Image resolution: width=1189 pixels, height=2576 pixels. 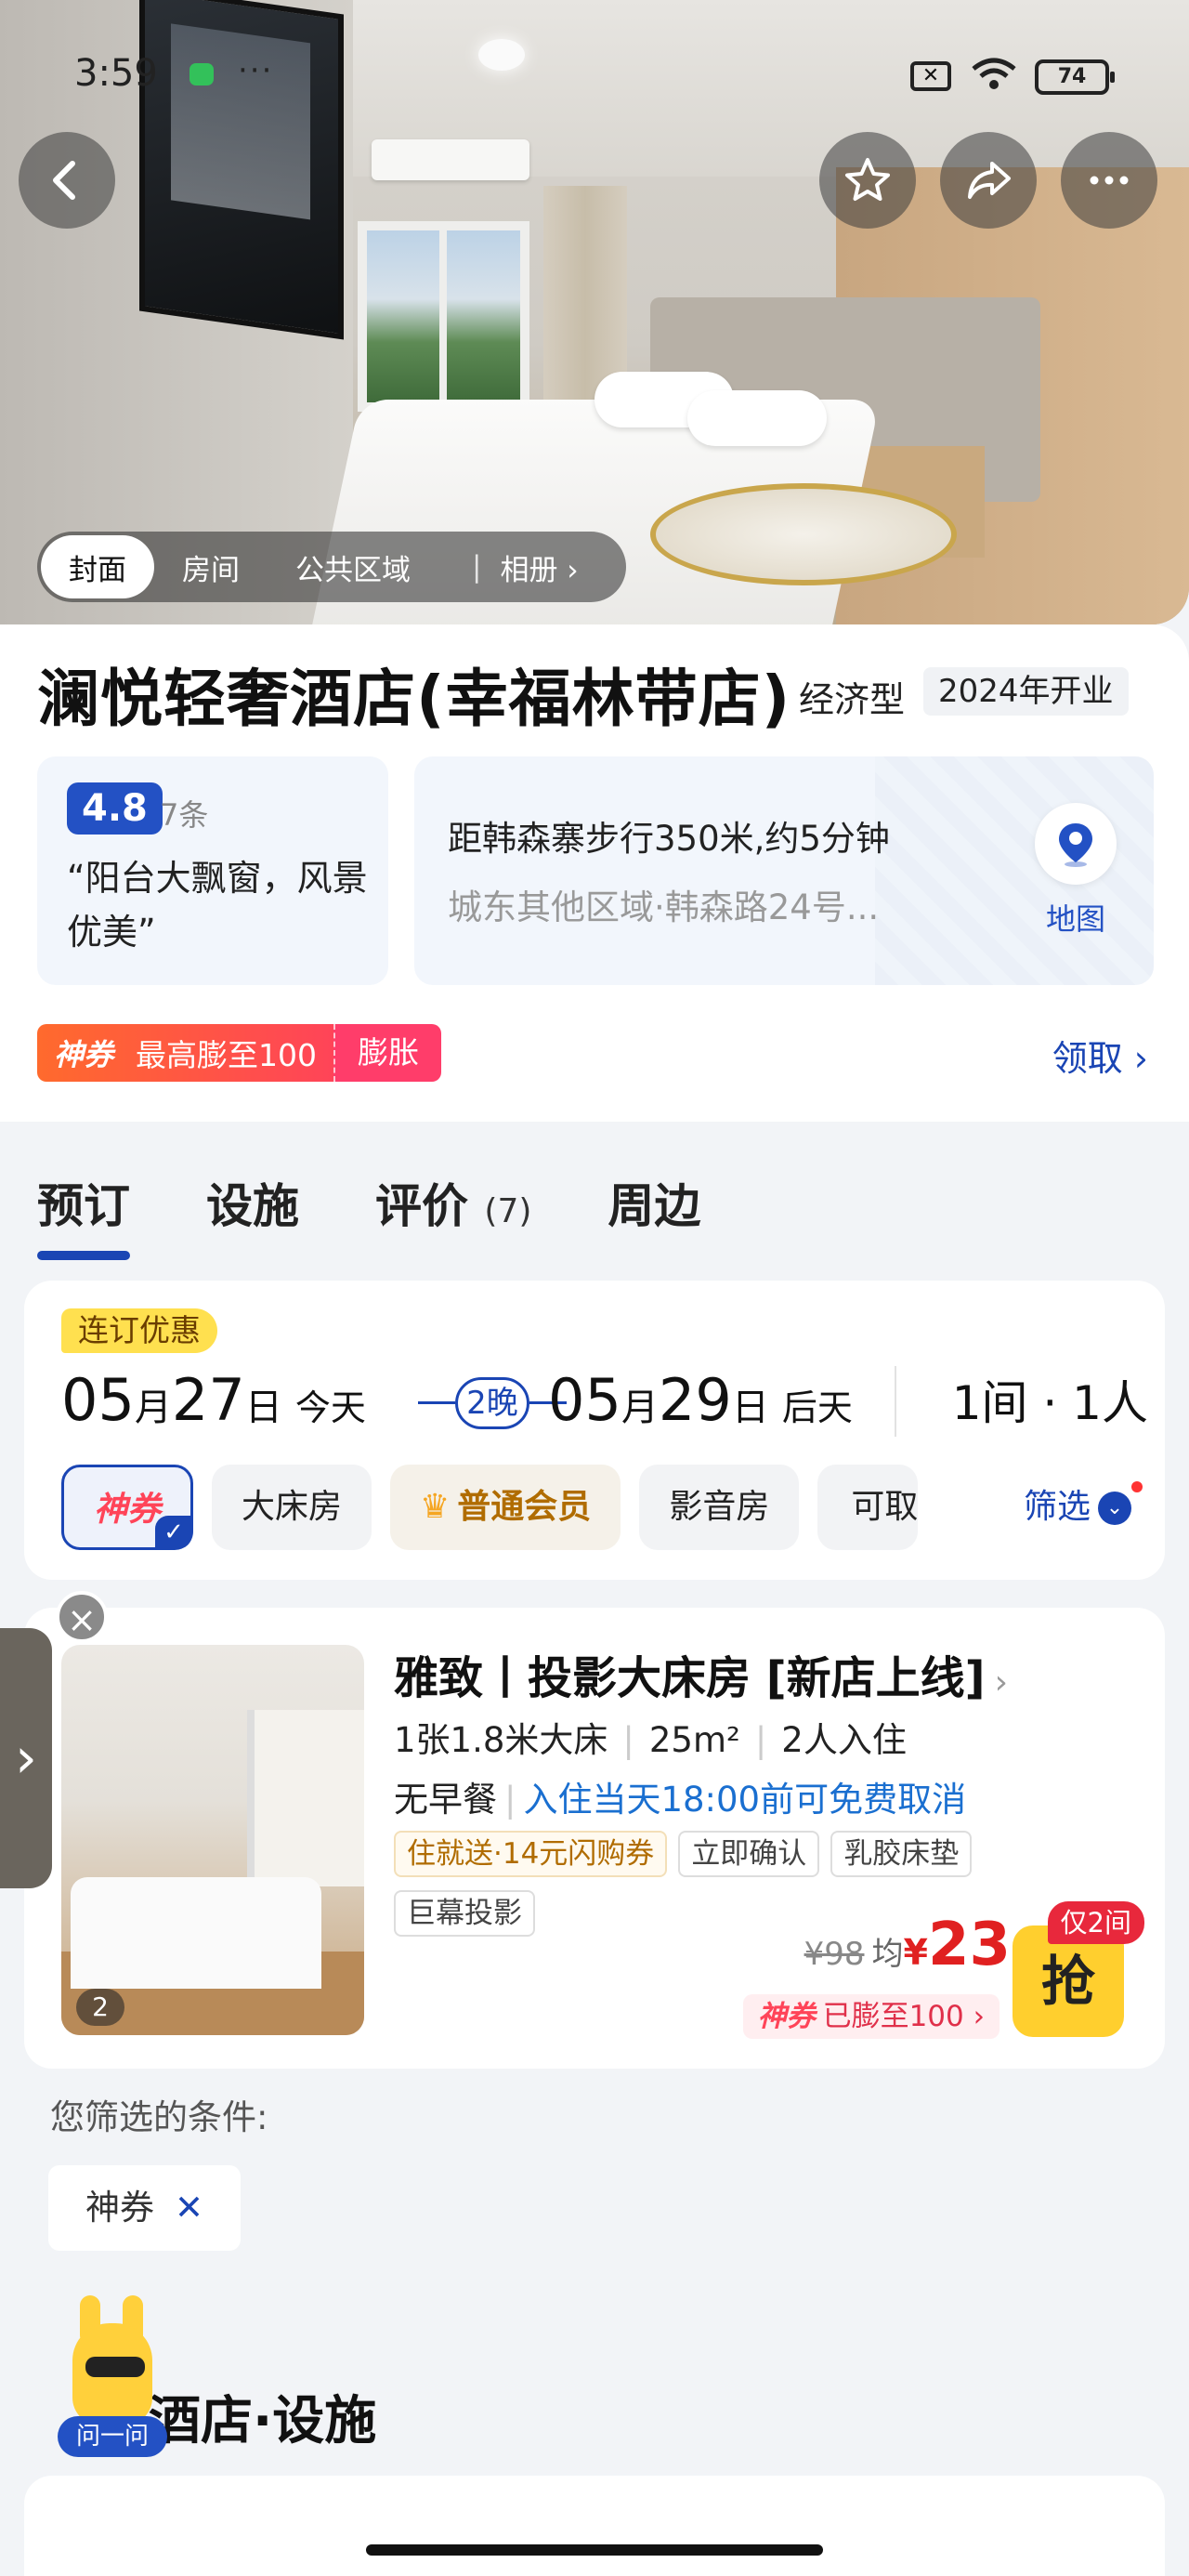 I want to click on side-drawer-handle: ›, so click(x=26, y=1758).